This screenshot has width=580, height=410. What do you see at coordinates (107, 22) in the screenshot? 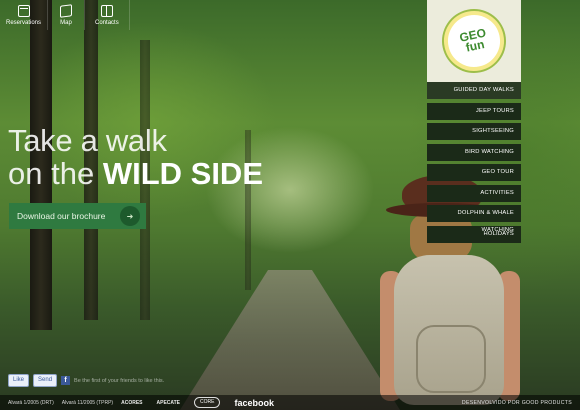
I see `nav-label: Contacts` at bounding box center [107, 22].